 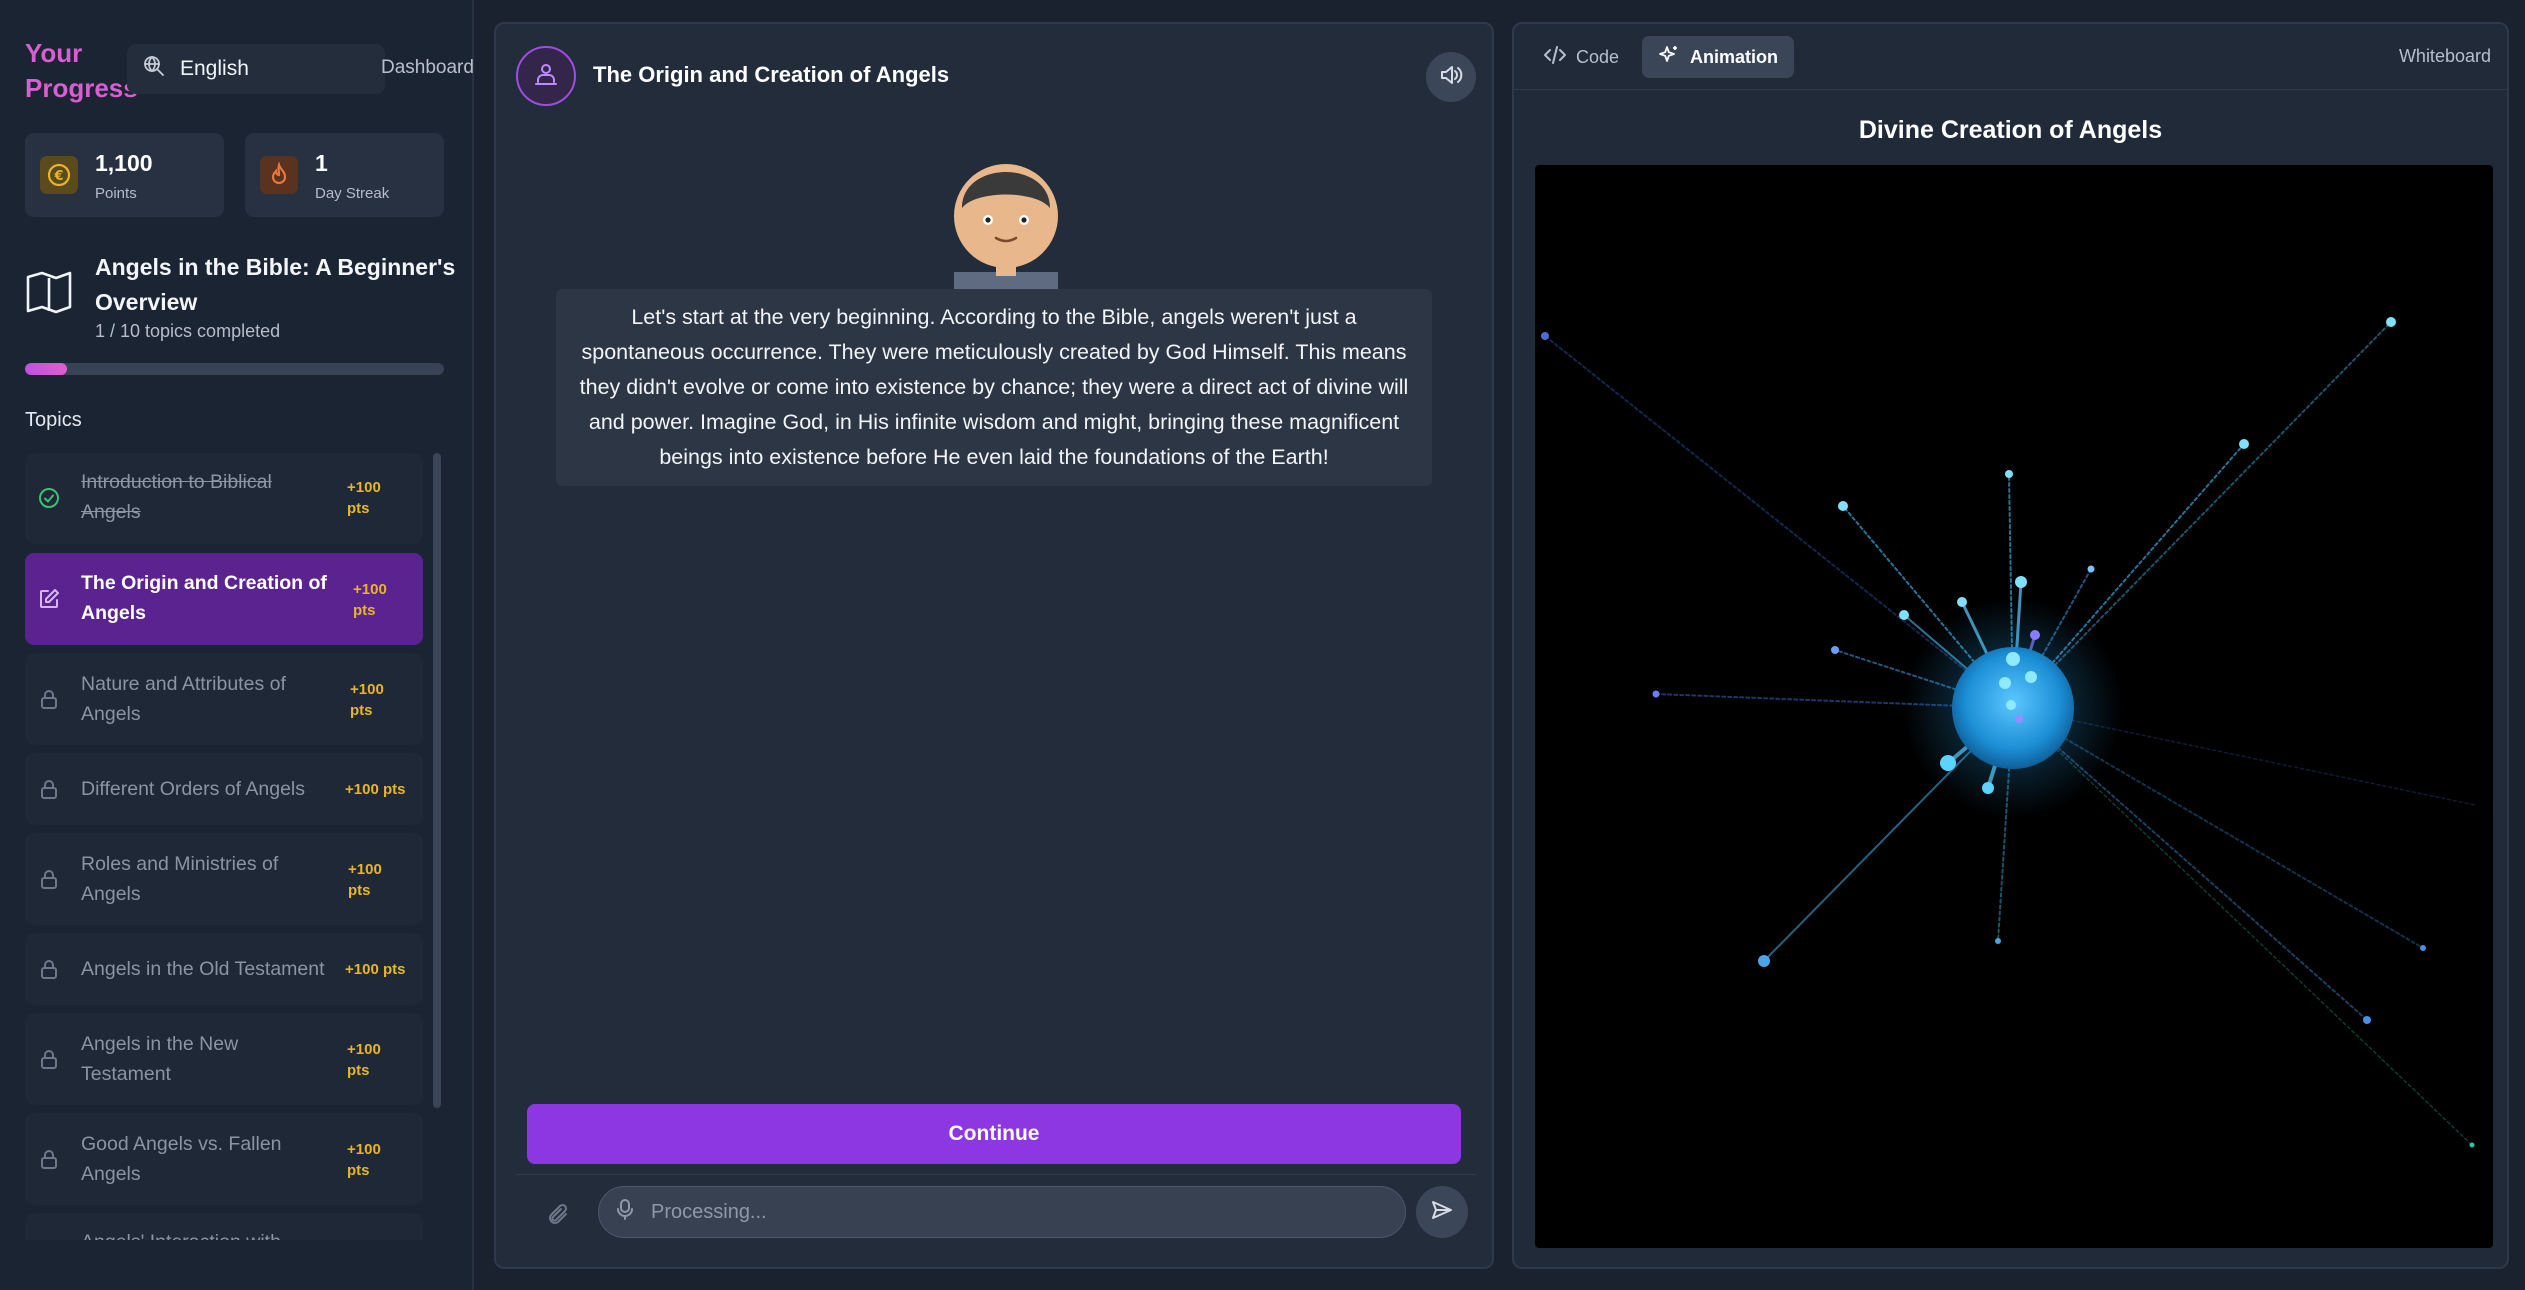 I want to click on teacher-icon, so click(x=546, y=76).